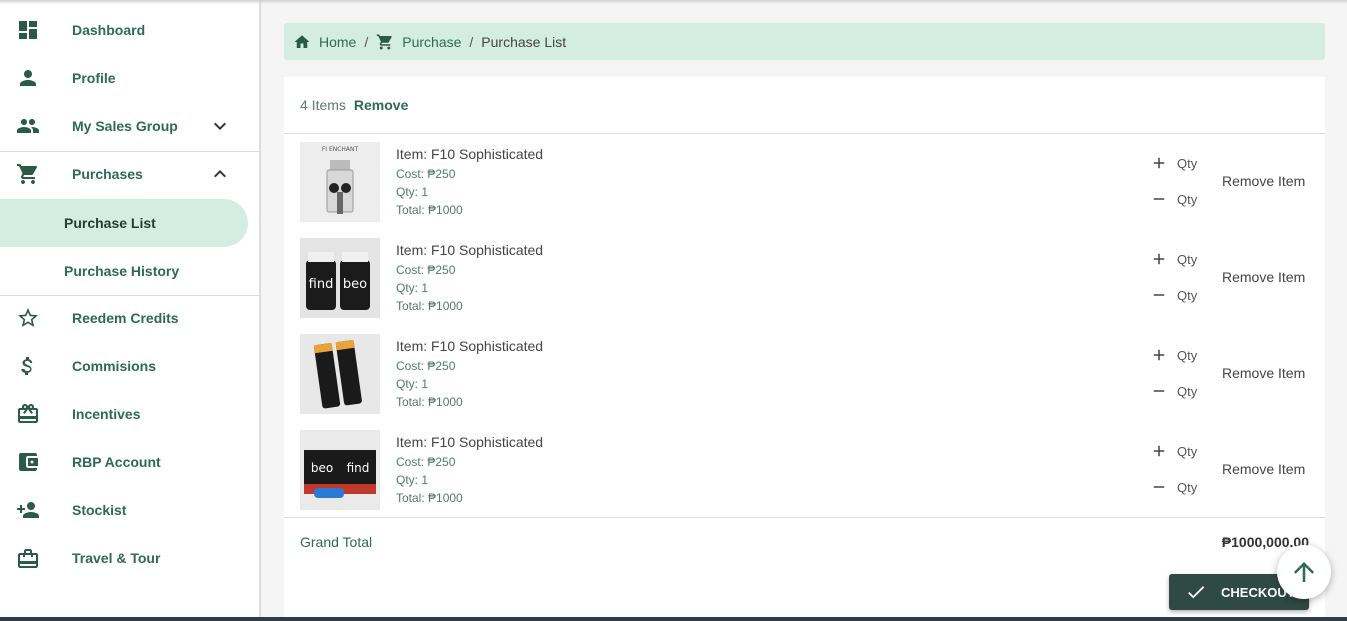 Image resolution: width=1347 pixels, height=621 pixels. Describe the element at coordinates (129, 510) in the screenshot. I see `sidebar-item-stockist: Stockist` at that location.